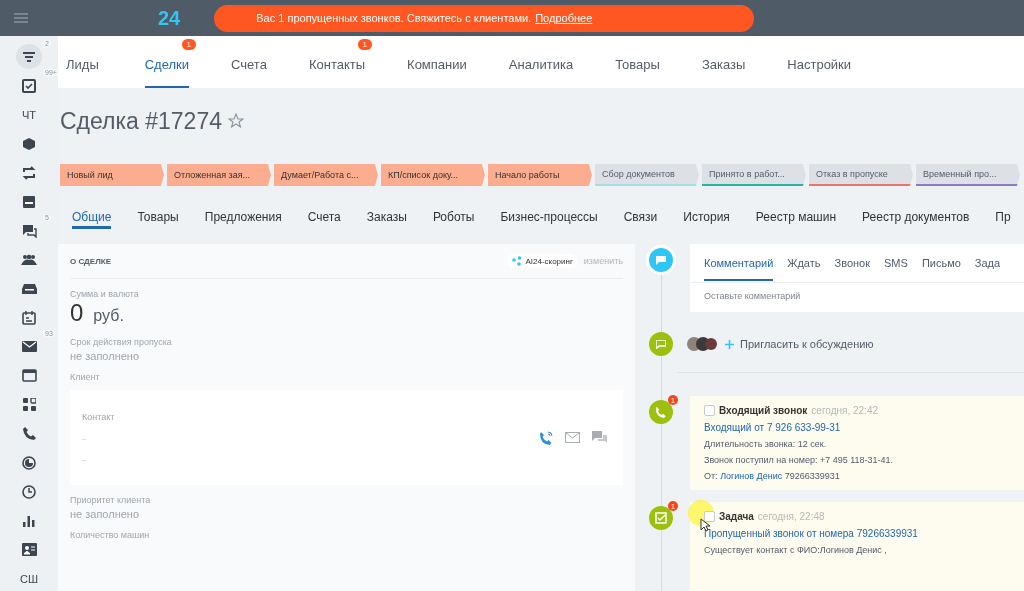  Describe the element at coordinates (29, 172) in the screenshot. I see `sync-icon` at that location.